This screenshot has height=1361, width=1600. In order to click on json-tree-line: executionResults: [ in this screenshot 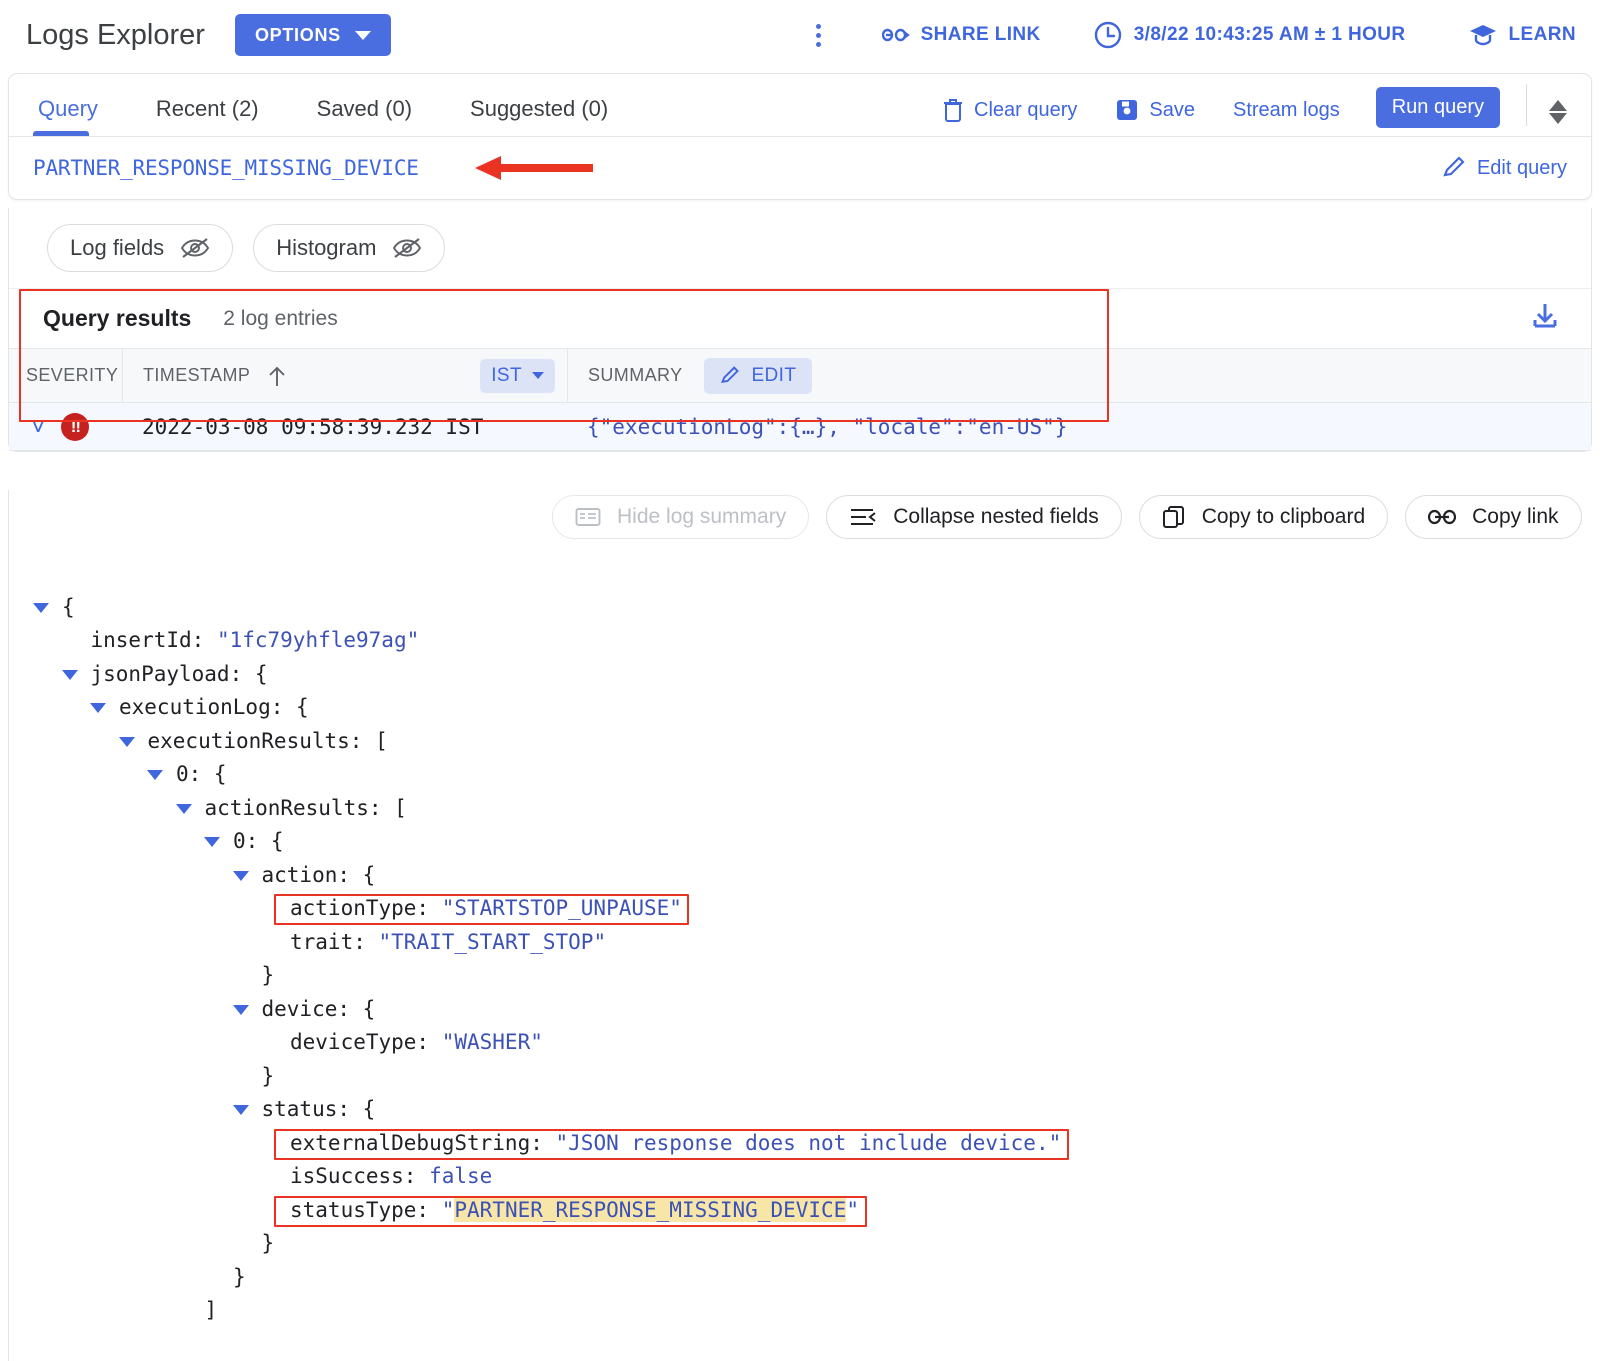, I will do `click(800, 742)`.